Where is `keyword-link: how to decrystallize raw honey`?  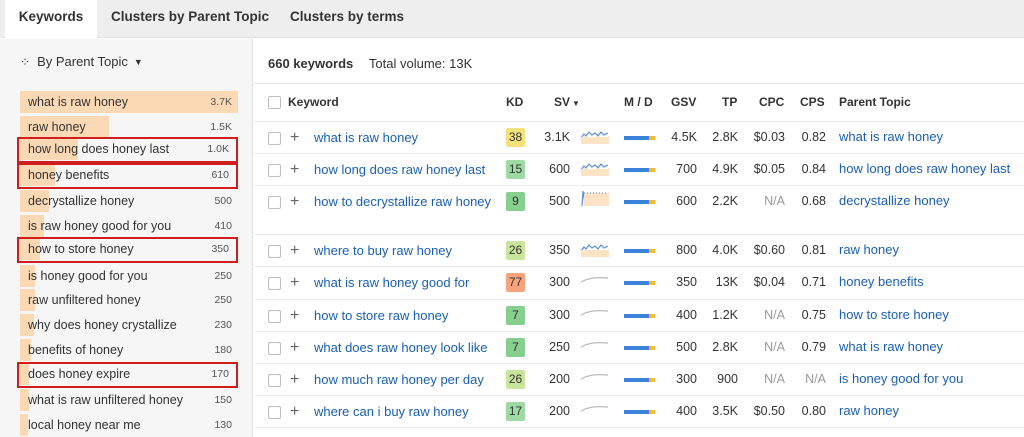
keyword-link: how to decrystallize raw honey is located at coordinates (409, 202).